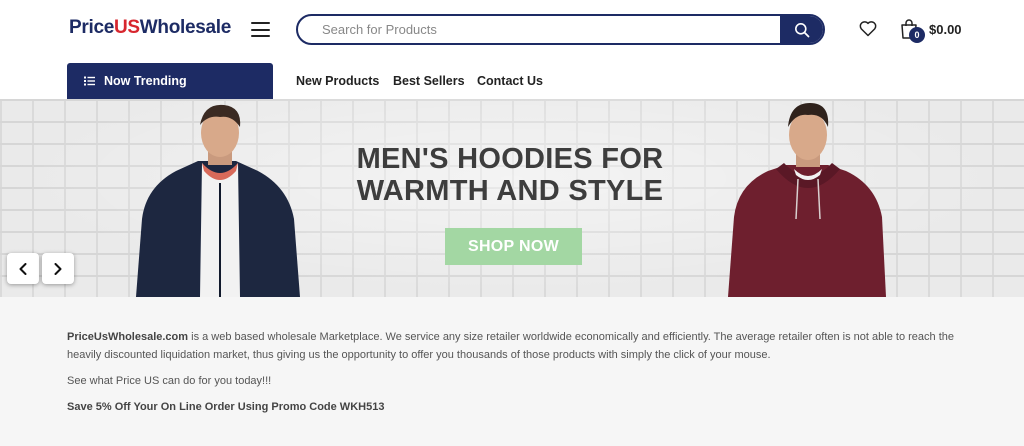  What do you see at coordinates (91, 27) in the screenshot?
I see `logo-text-price: Price` at bounding box center [91, 27].